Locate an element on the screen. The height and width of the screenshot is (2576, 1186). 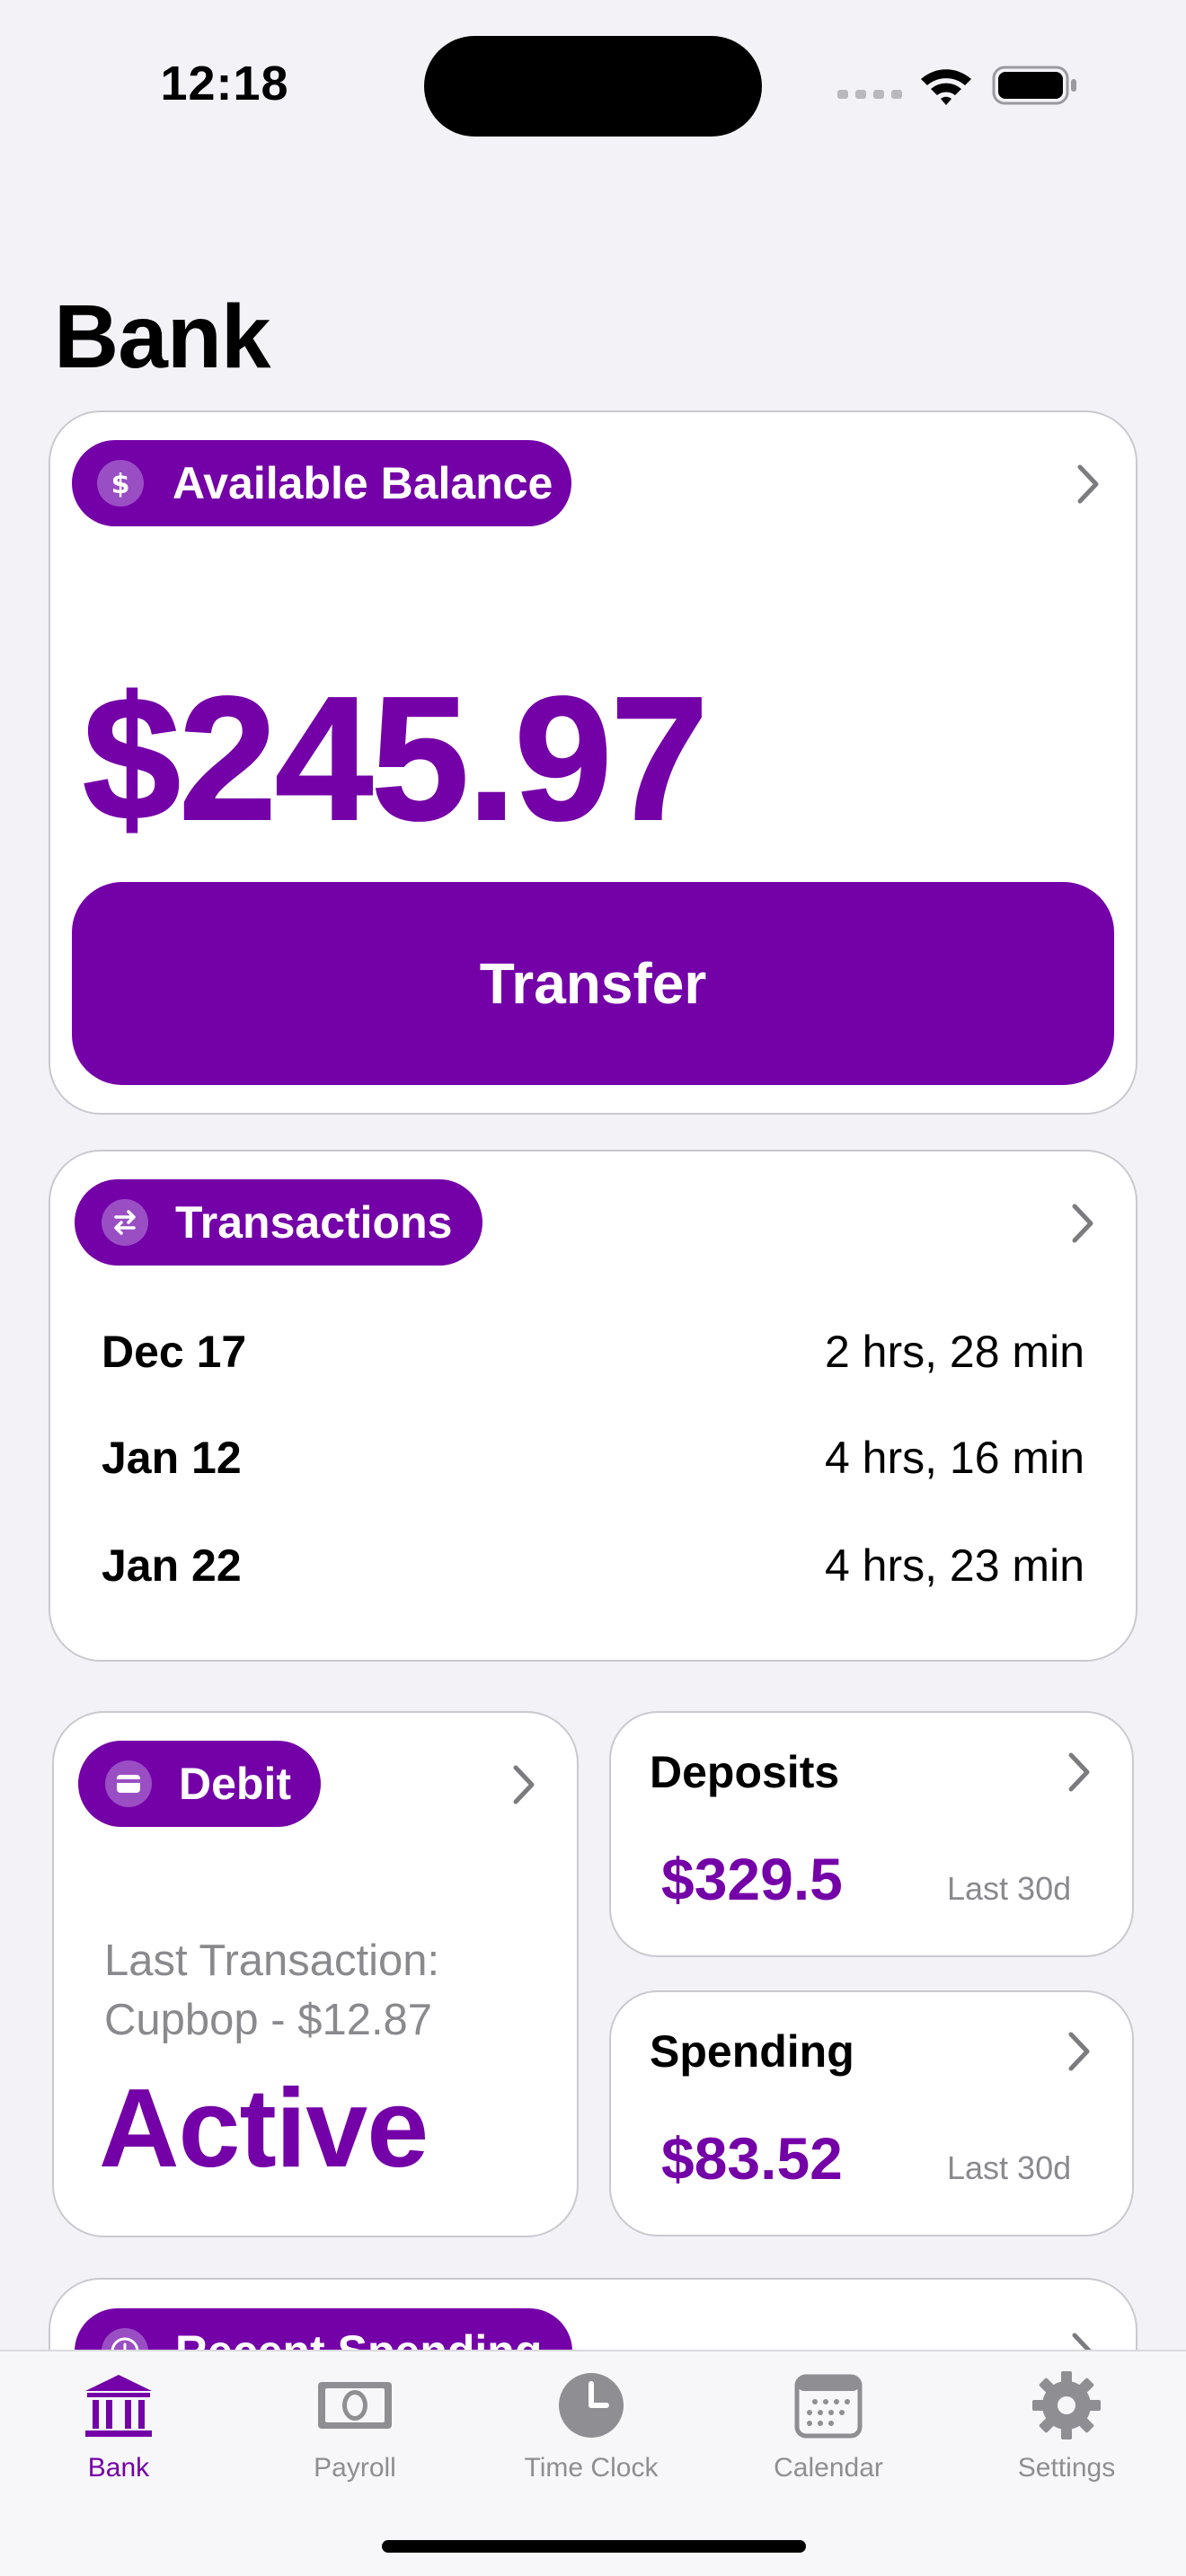
transactions-pill: Transactions is located at coordinates (278, 1222).